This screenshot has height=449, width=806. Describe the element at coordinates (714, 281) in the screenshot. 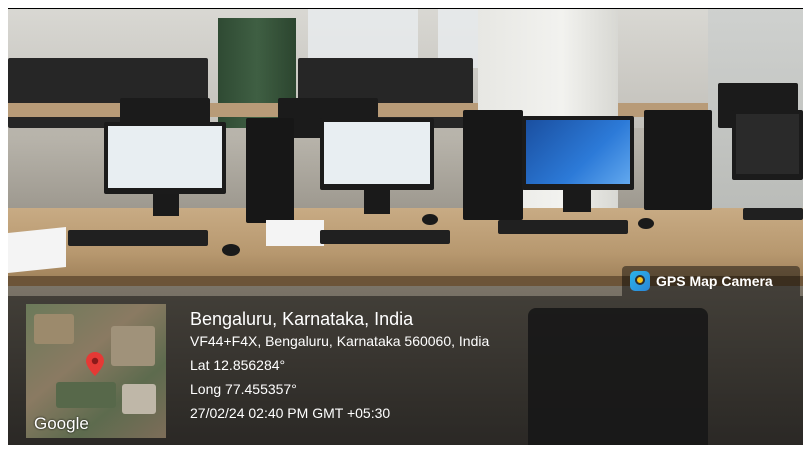

I see `badge-label: GPS Map Camera` at that location.